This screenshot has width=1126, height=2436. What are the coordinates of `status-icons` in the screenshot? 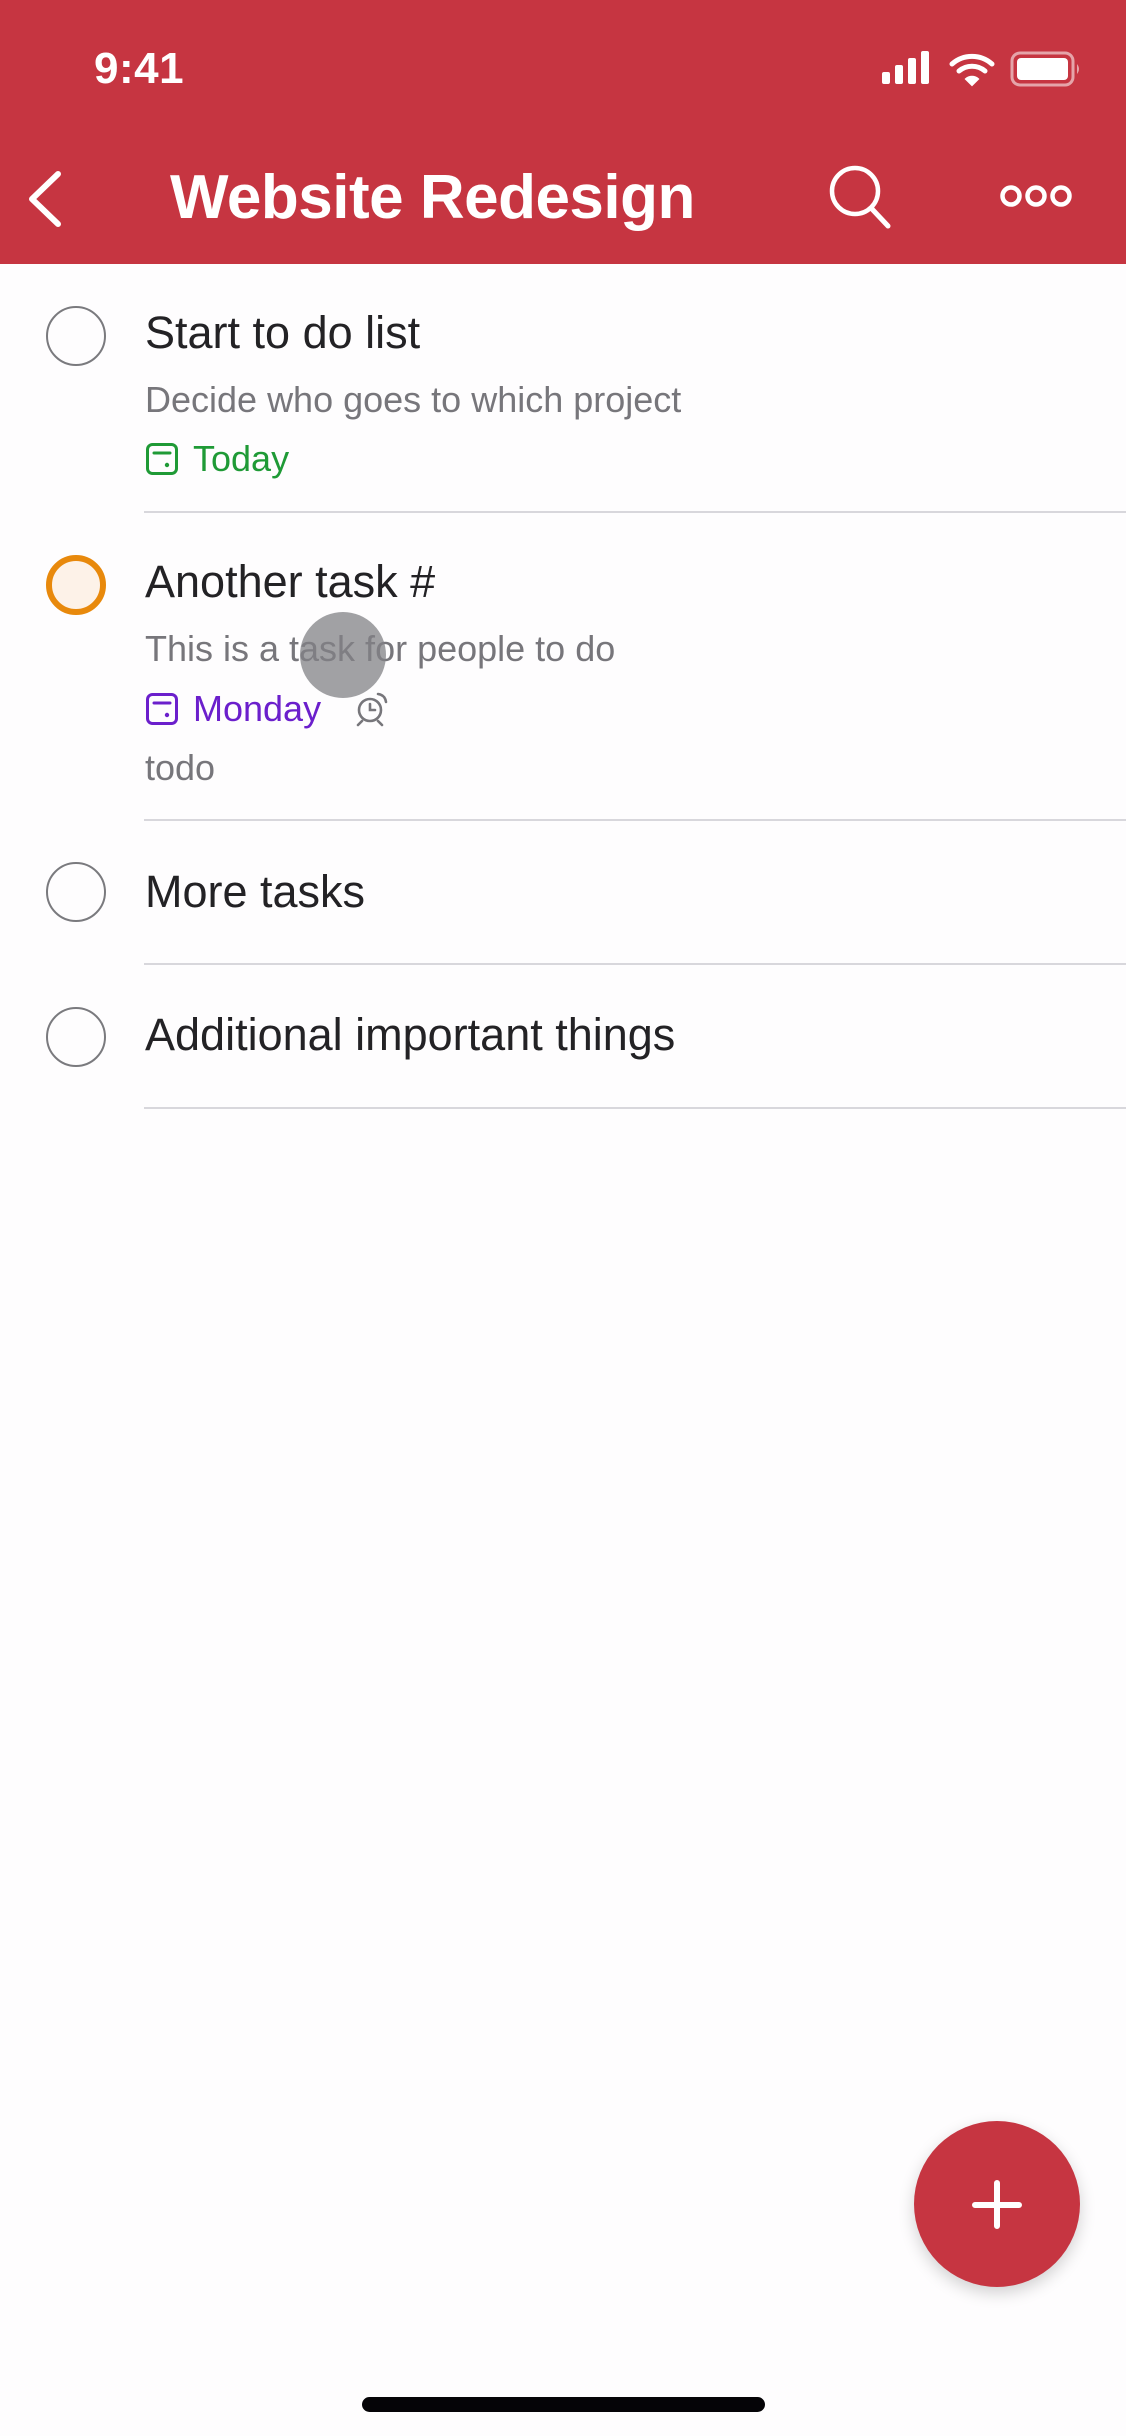 It's located at (980, 69).